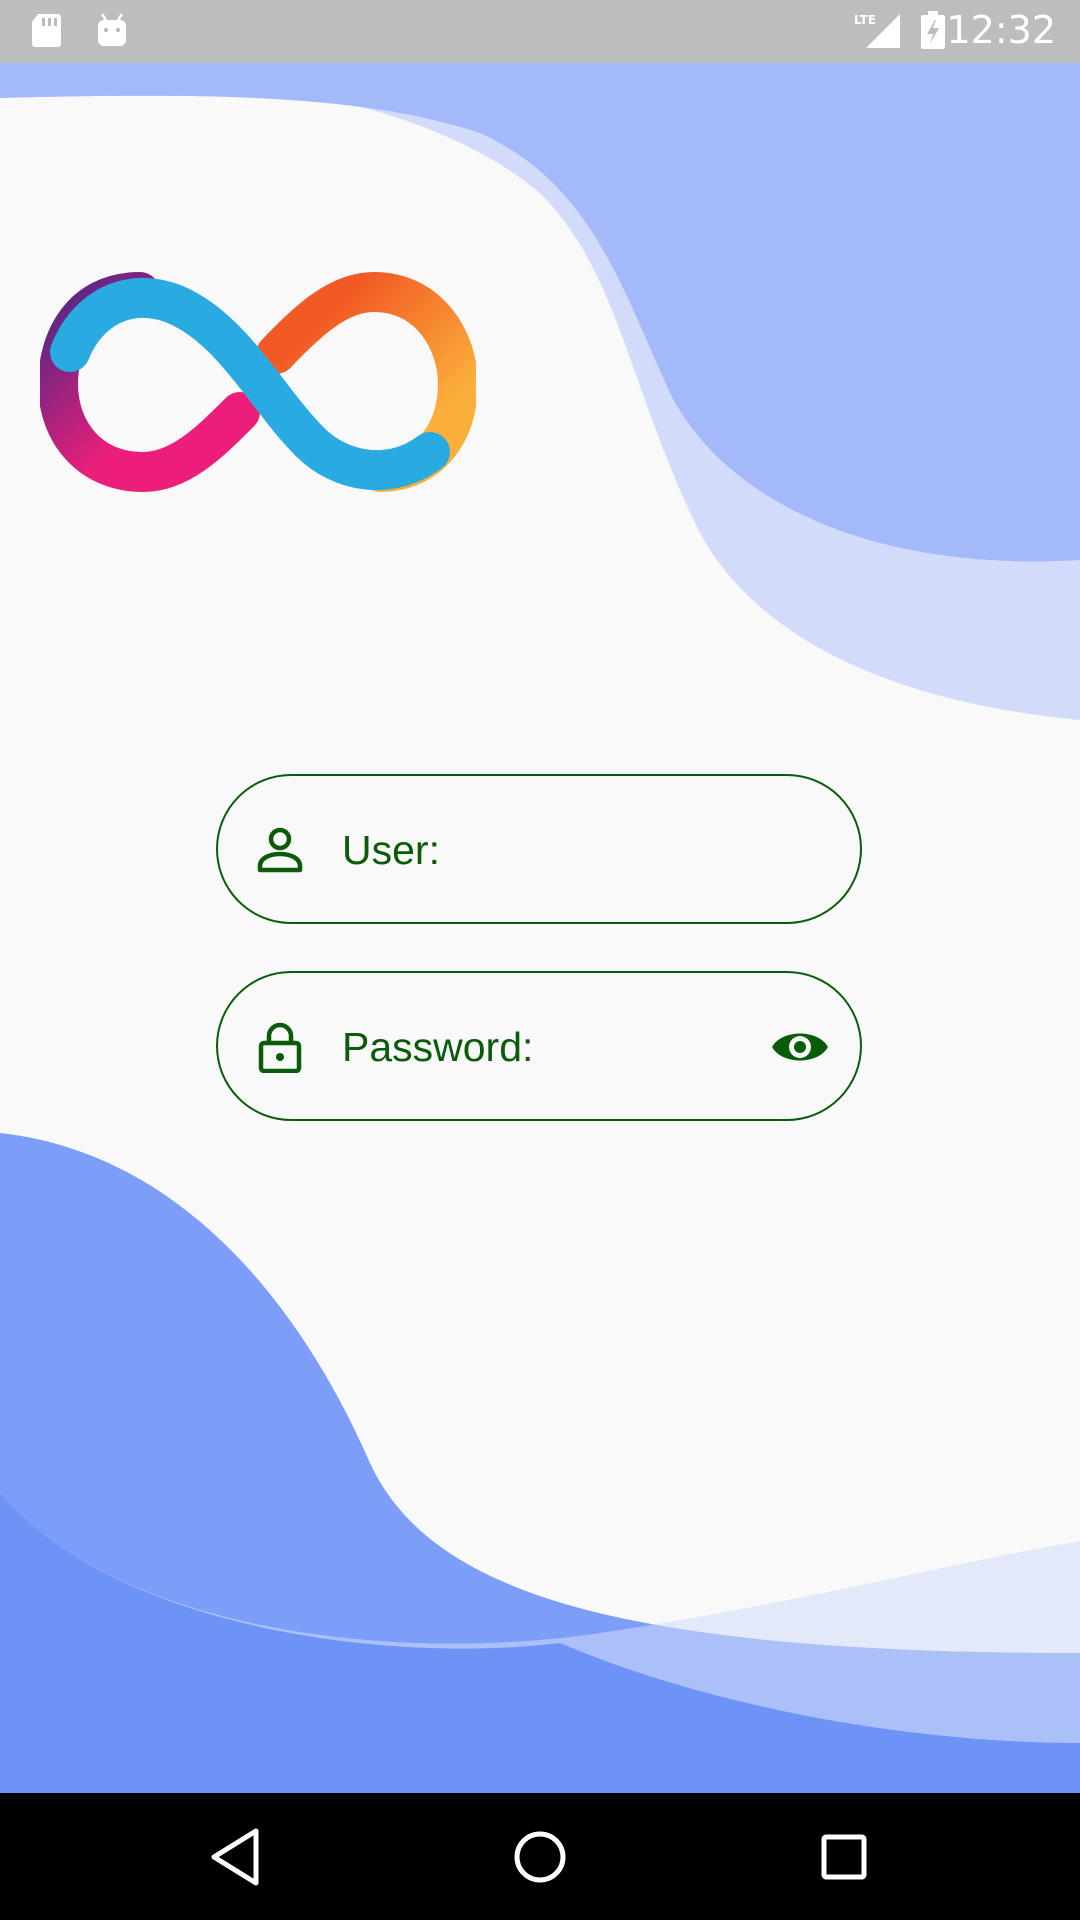  I want to click on infinity-logo-icon, so click(258, 382).